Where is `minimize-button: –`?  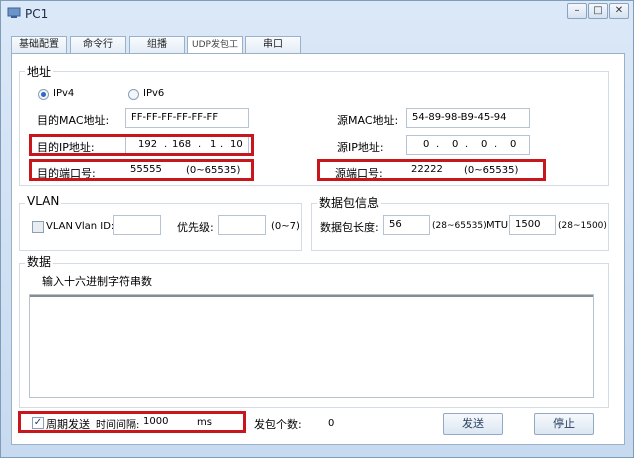
minimize-button: – is located at coordinates (577, 11).